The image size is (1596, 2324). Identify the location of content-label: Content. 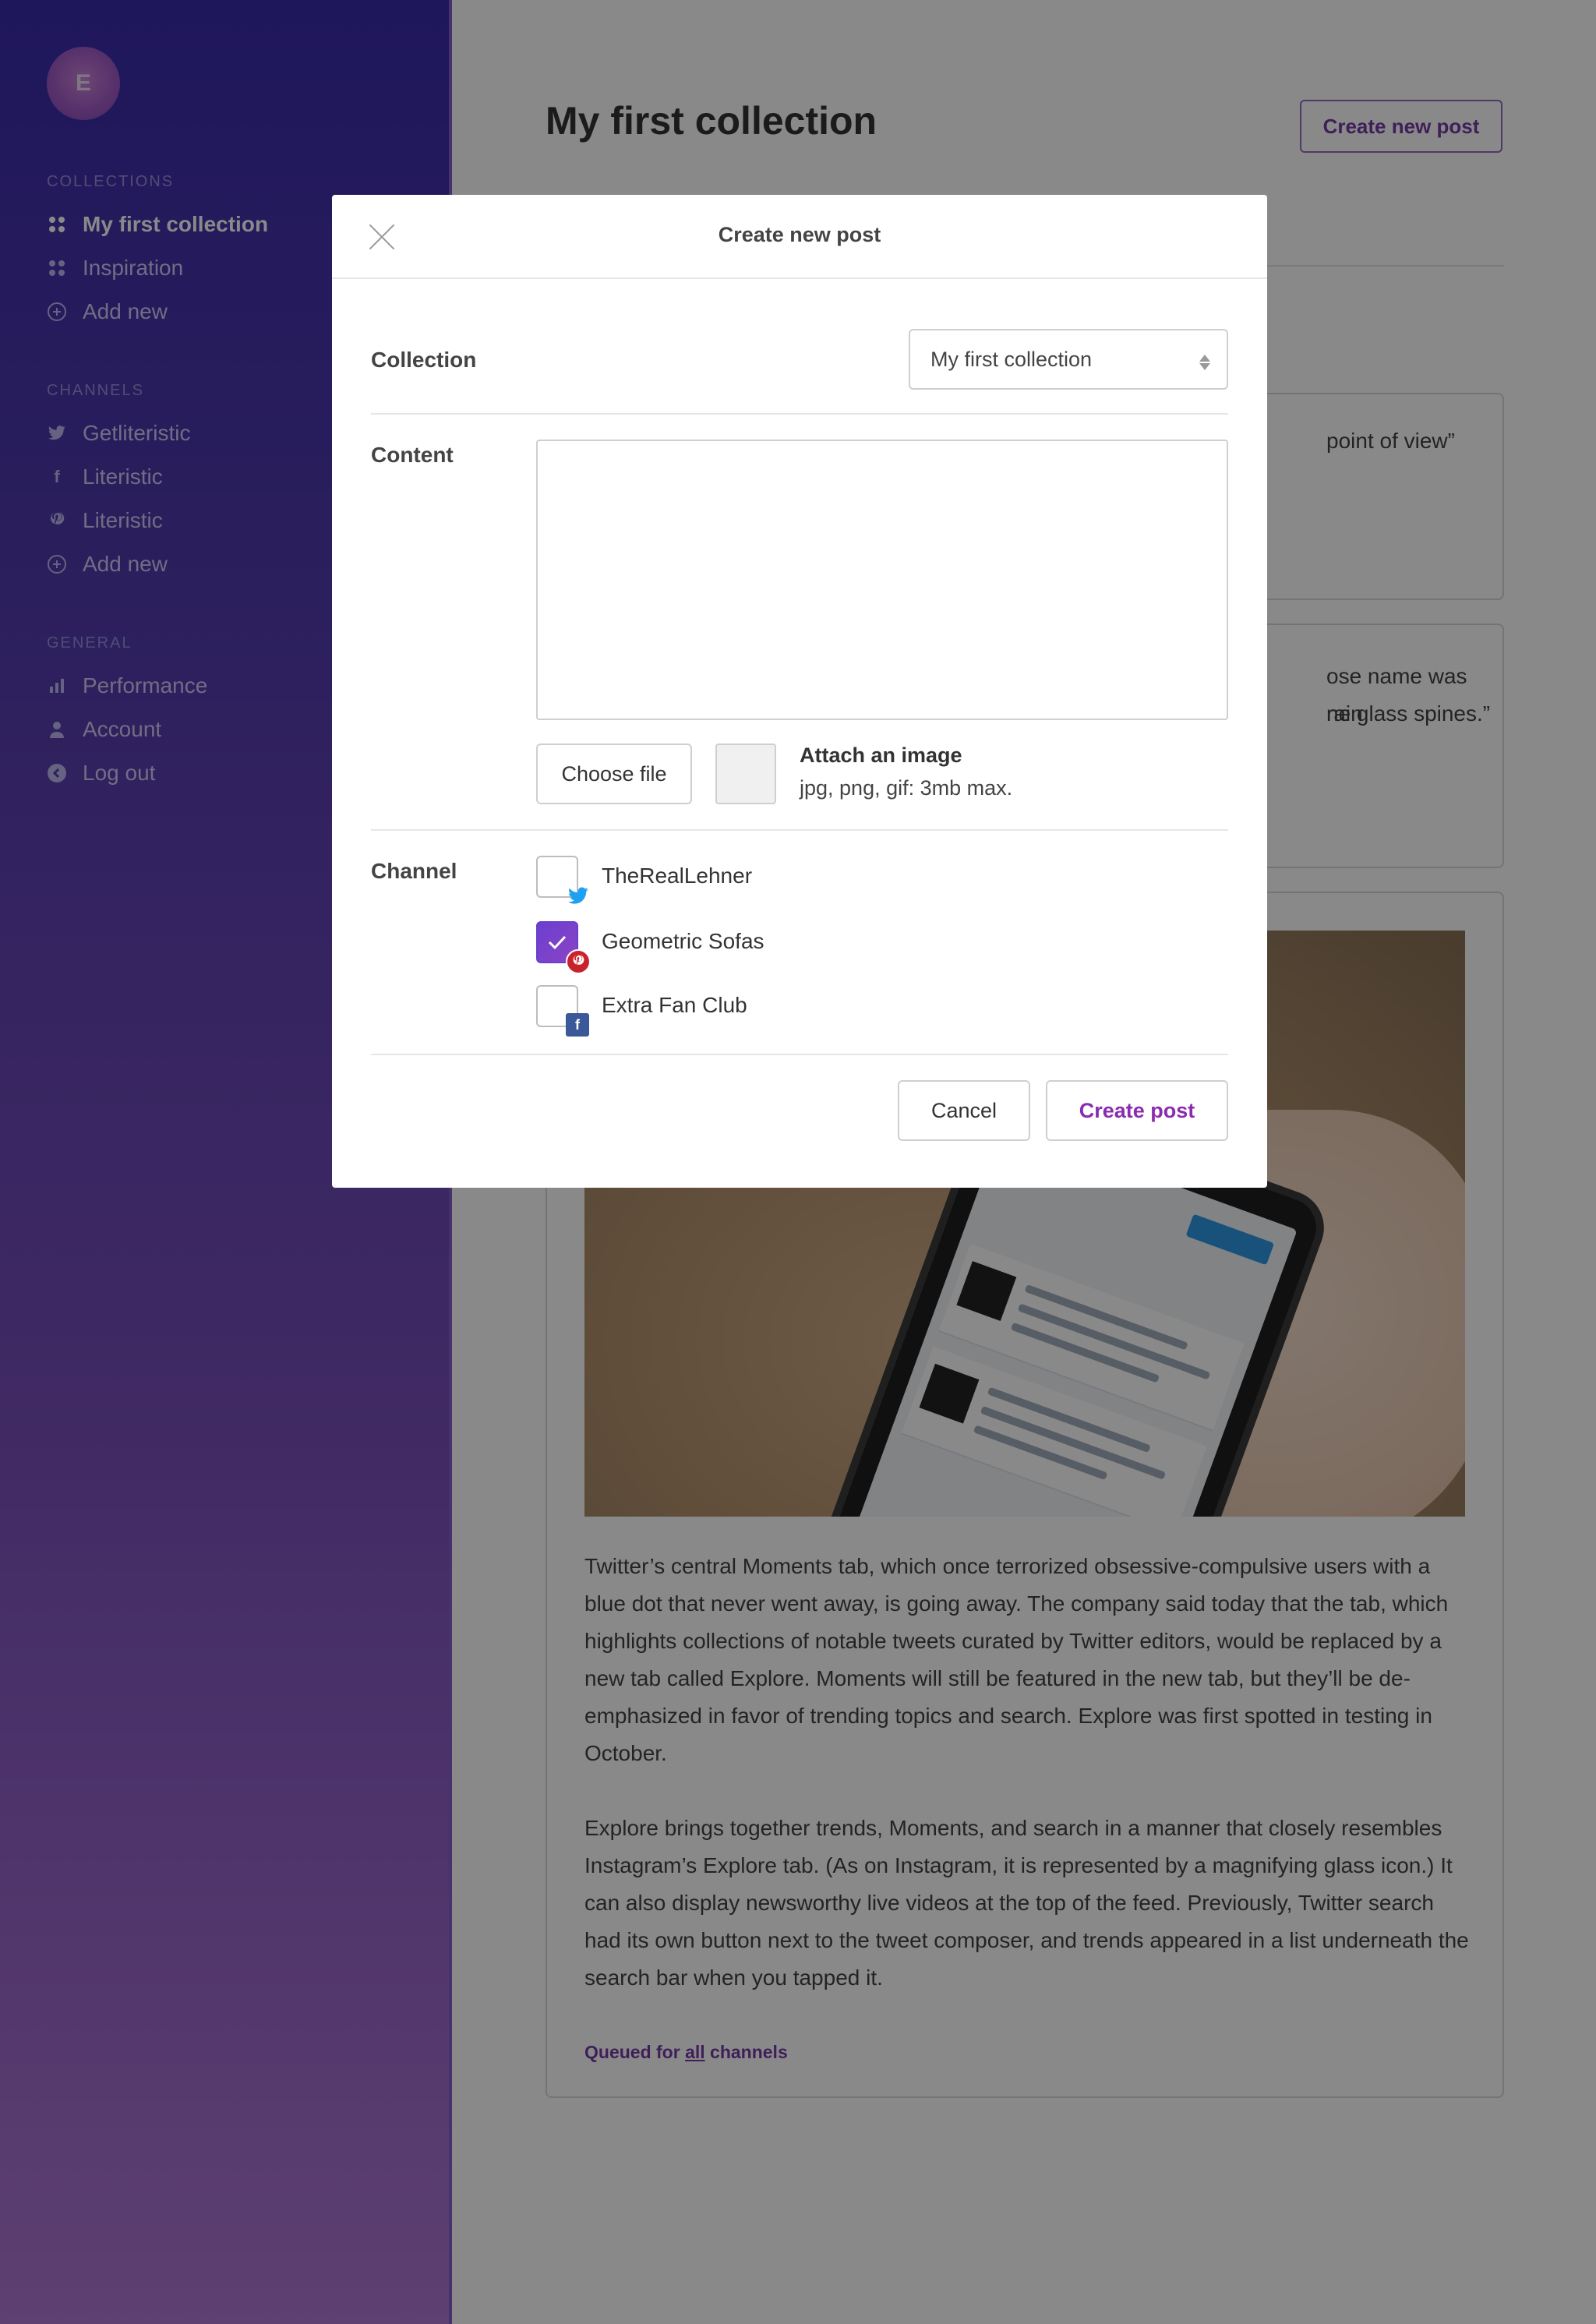
(412, 455).